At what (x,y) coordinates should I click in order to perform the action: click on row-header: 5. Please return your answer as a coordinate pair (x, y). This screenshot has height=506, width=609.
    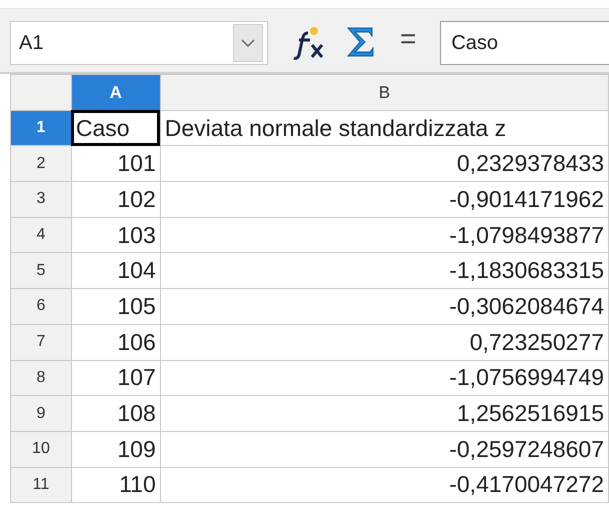
    Looking at the image, I should click on (41, 270).